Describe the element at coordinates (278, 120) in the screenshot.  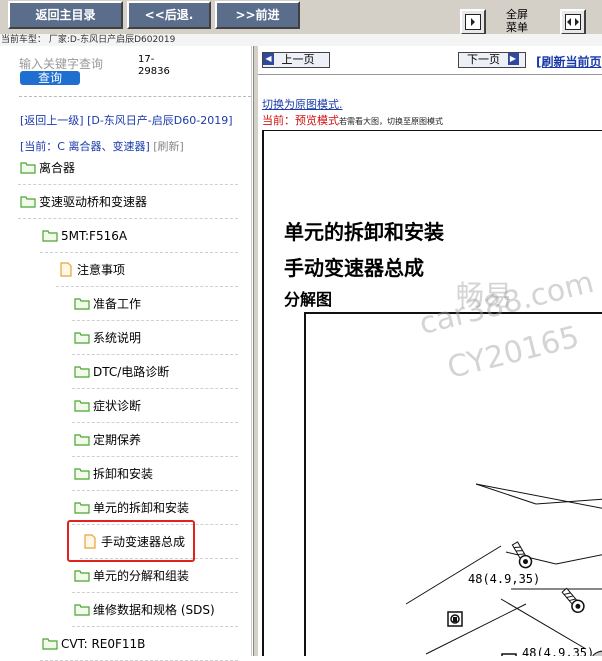
I see `mode-prefix: 当前：` at that location.